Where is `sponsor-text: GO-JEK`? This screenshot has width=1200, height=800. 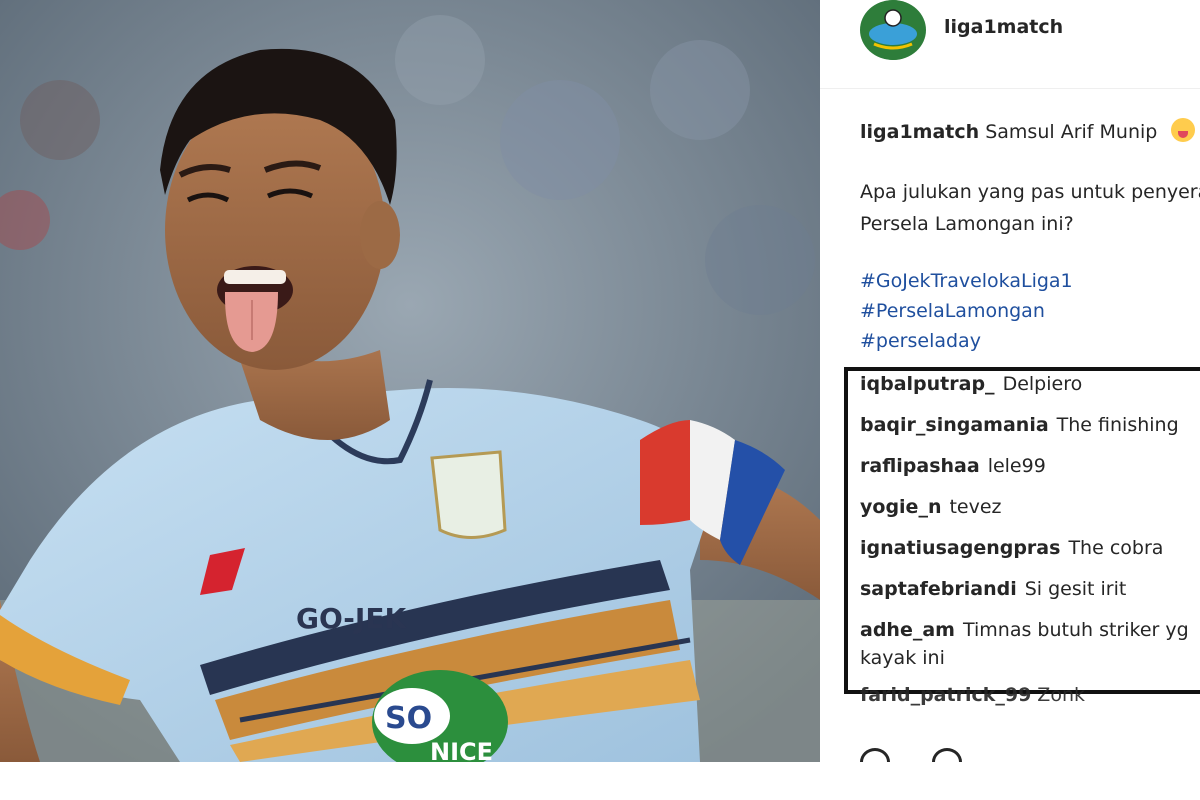
sponsor-text: GO-JEK is located at coordinates (351, 618).